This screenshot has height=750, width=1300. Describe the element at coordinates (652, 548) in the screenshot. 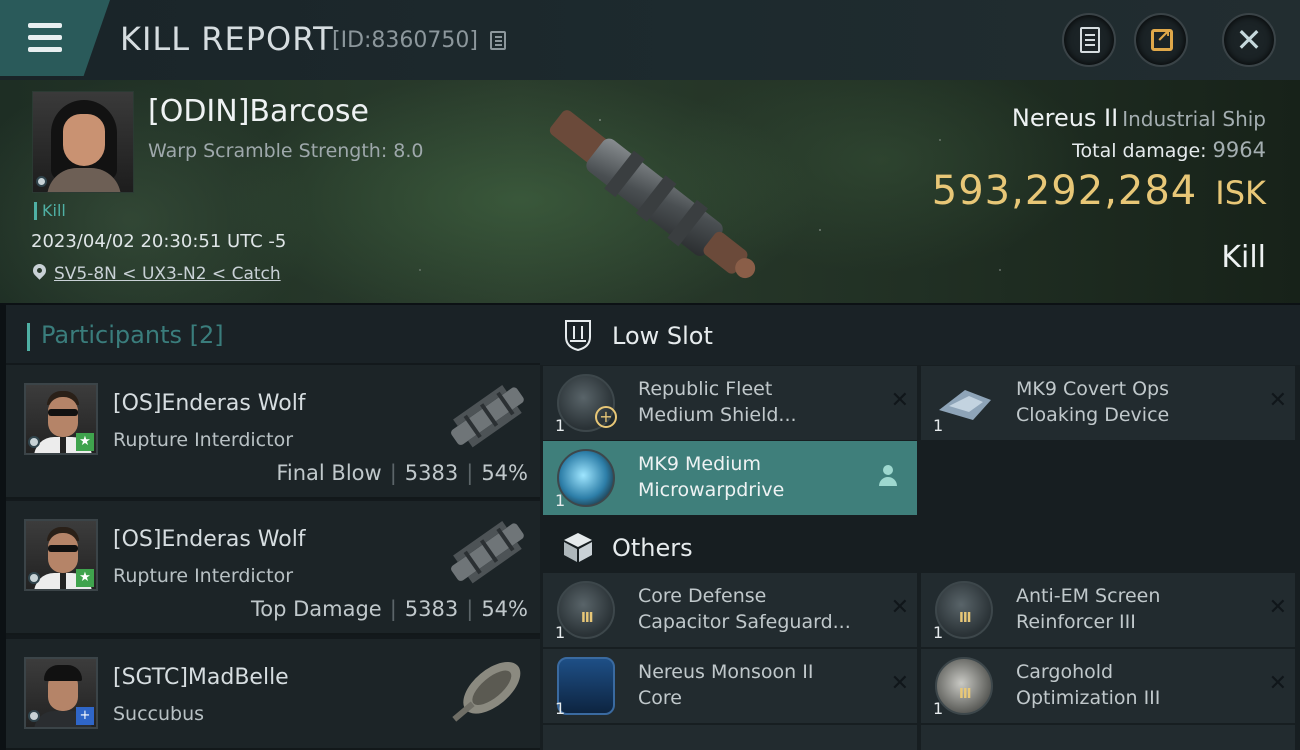

I see `others-label: Others` at that location.